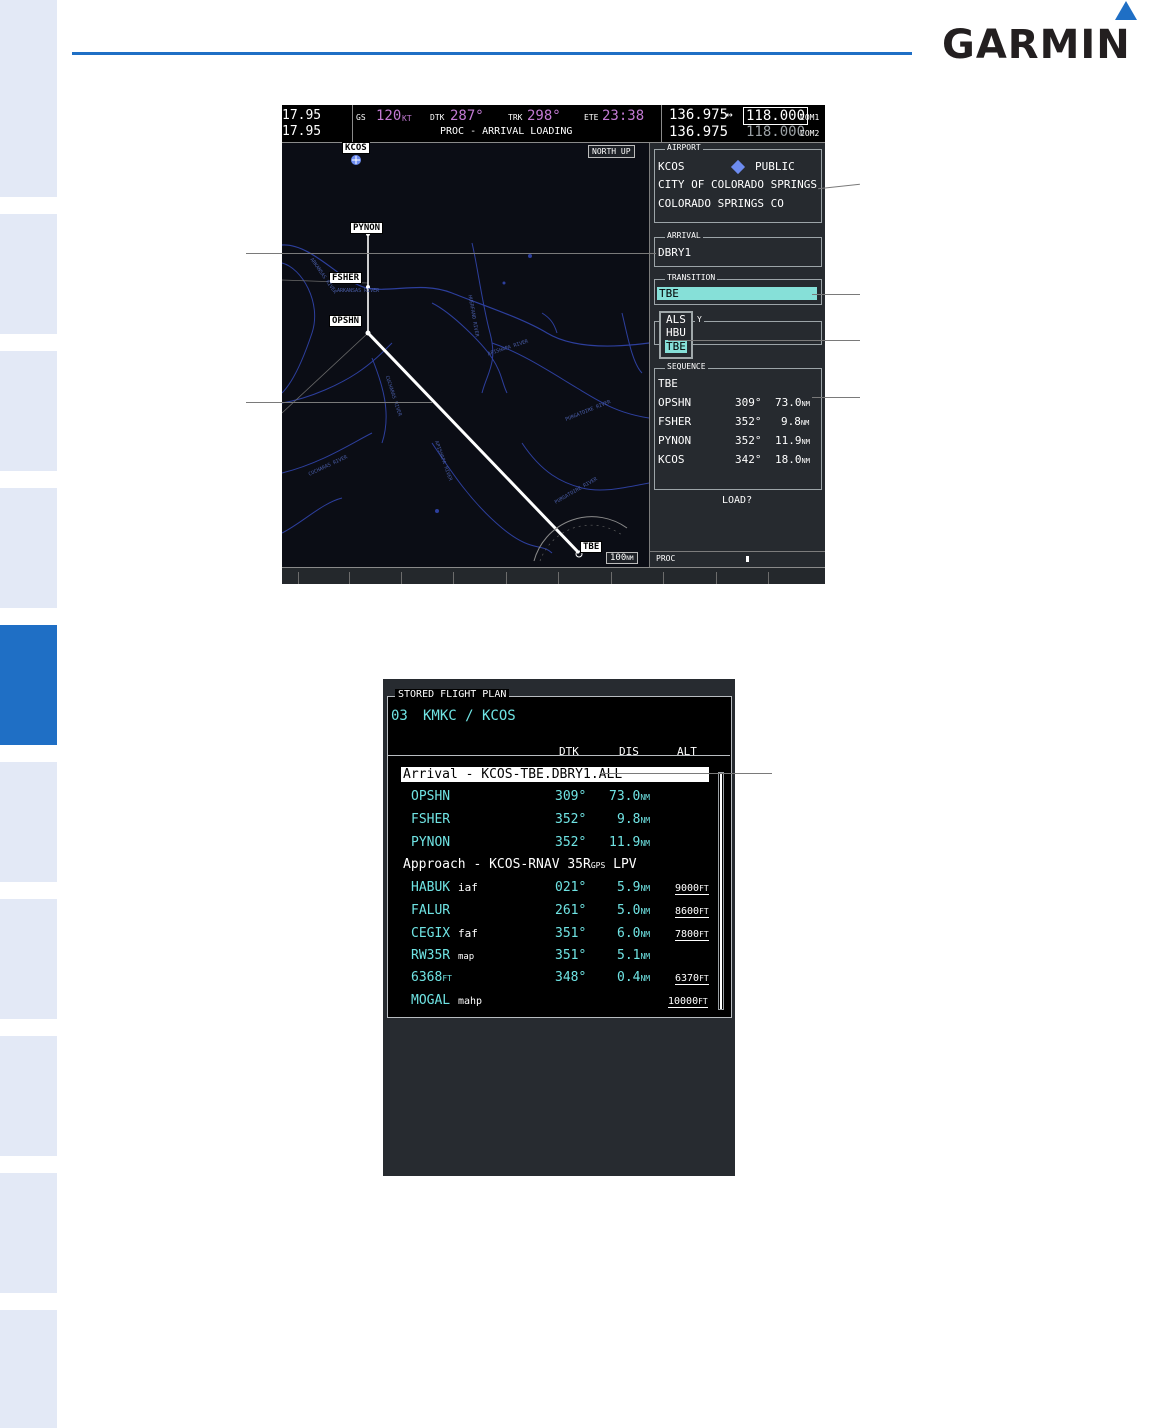  I want to click on logo-triangle-icon, so click(1126, 10).